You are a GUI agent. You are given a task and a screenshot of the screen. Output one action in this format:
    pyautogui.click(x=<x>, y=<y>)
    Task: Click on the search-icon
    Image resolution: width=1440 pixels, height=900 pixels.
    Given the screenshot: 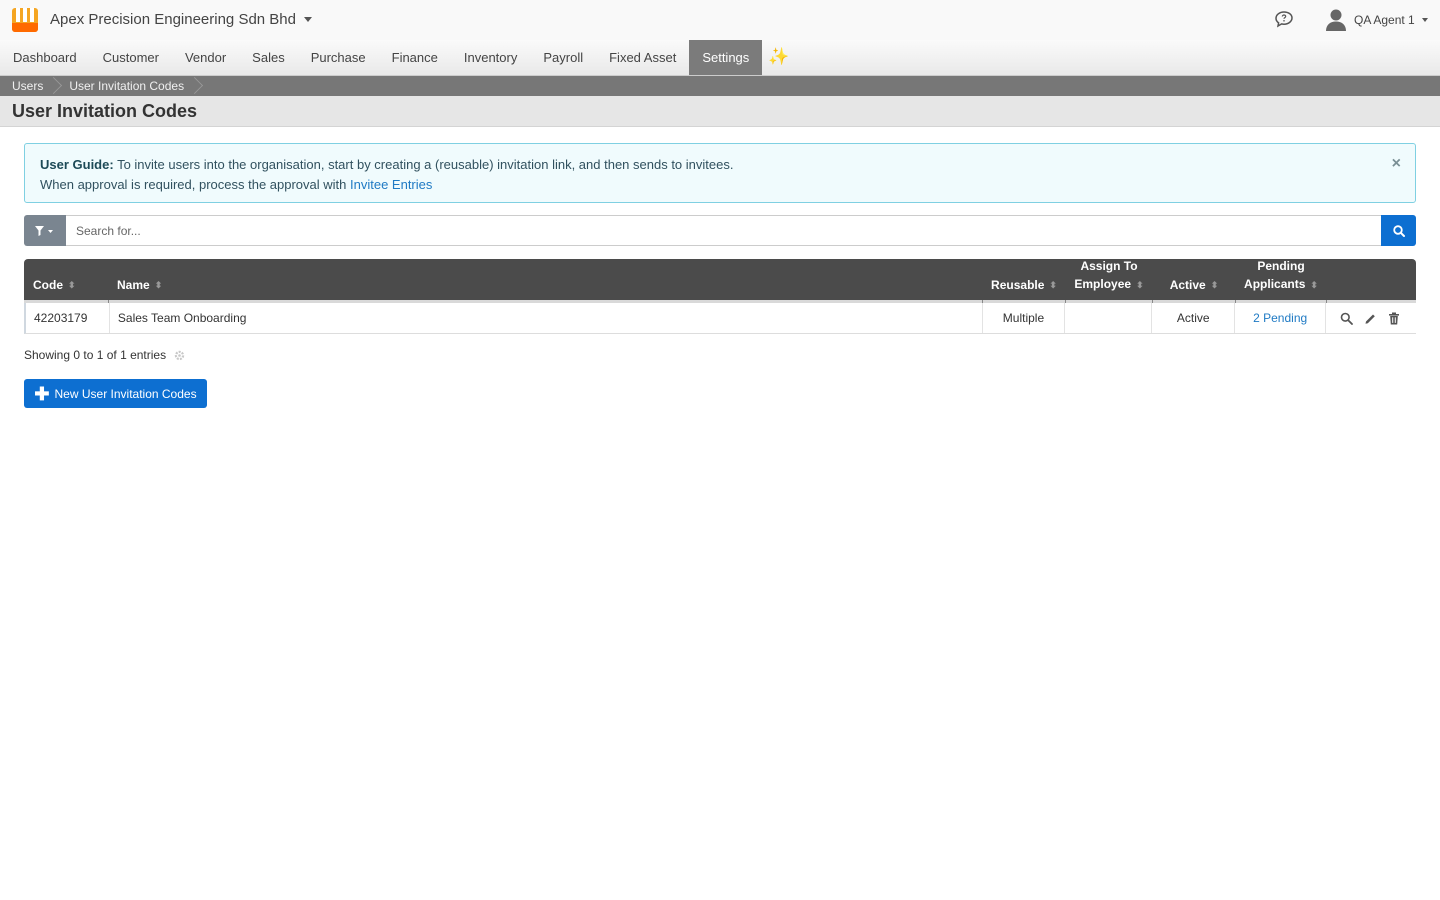 What is the action you would take?
    pyautogui.click(x=1398, y=230)
    